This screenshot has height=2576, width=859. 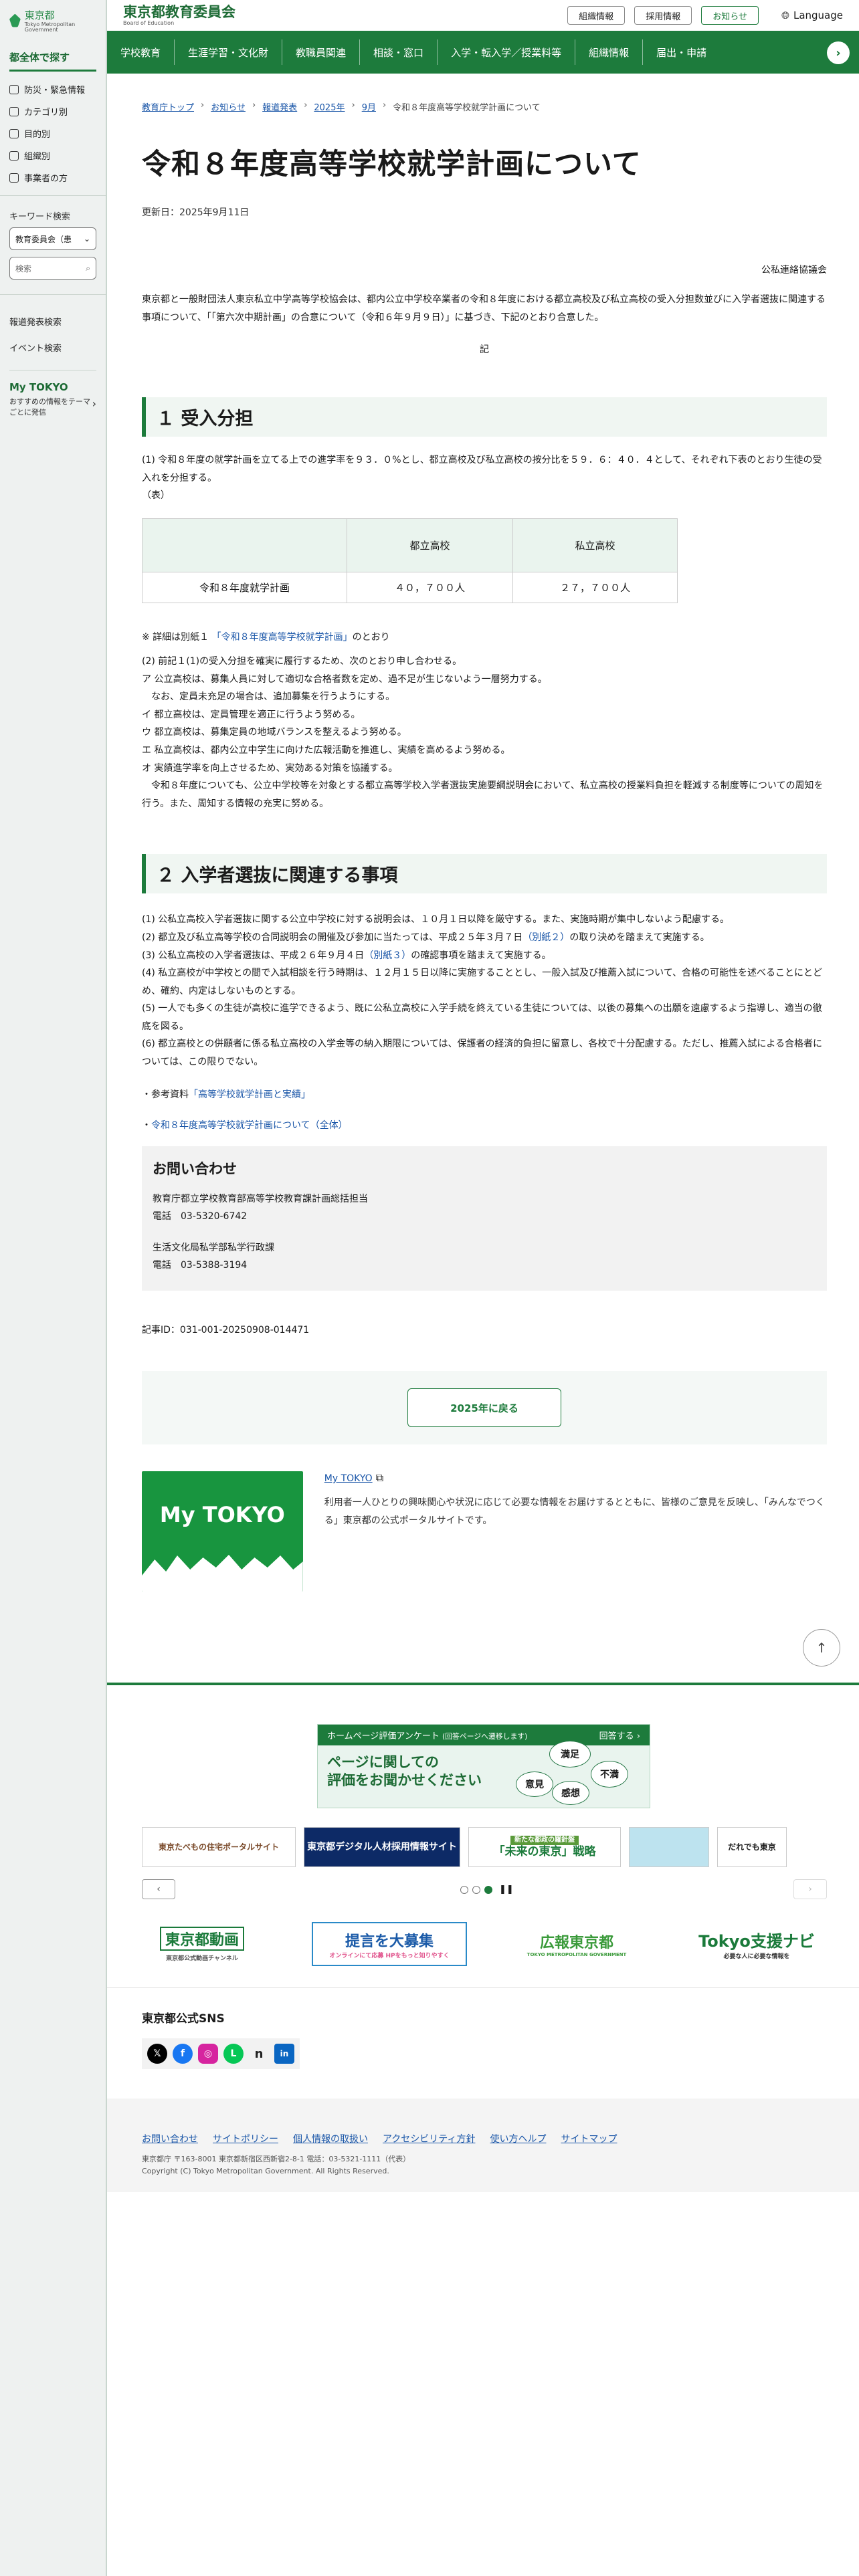 What do you see at coordinates (545, 937) in the screenshot?
I see `attachment2-link: （別紙２）` at bounding box center [545, 937].